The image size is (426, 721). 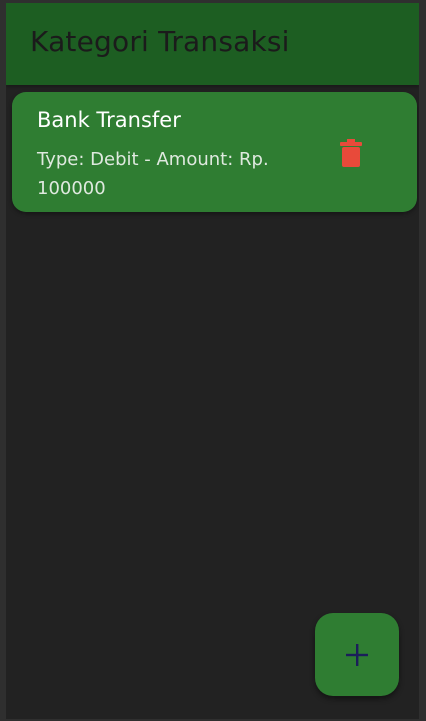 I want to click on delete-button, so click(x=351, y=153).